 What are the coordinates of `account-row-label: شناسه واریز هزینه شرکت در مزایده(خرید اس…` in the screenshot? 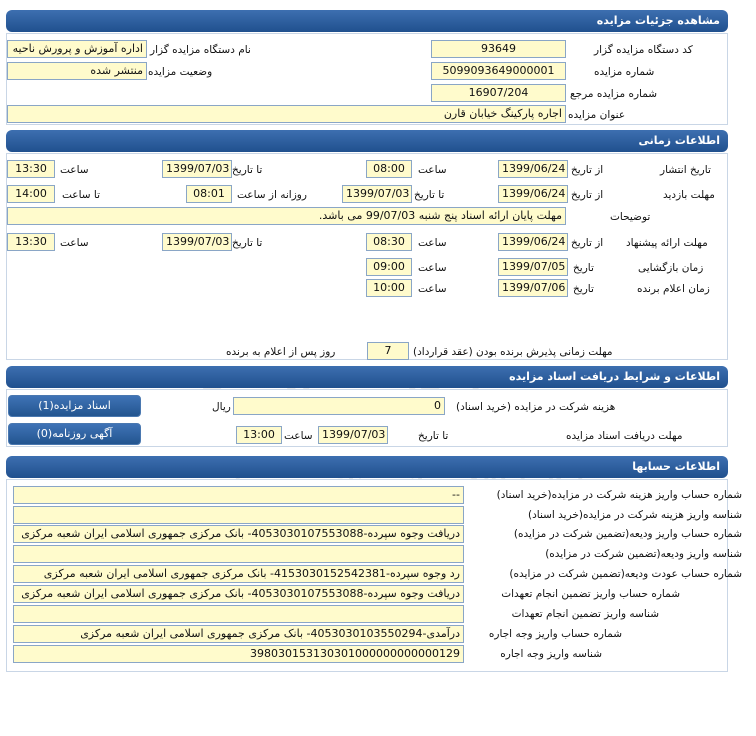 It's located at (634, 515).